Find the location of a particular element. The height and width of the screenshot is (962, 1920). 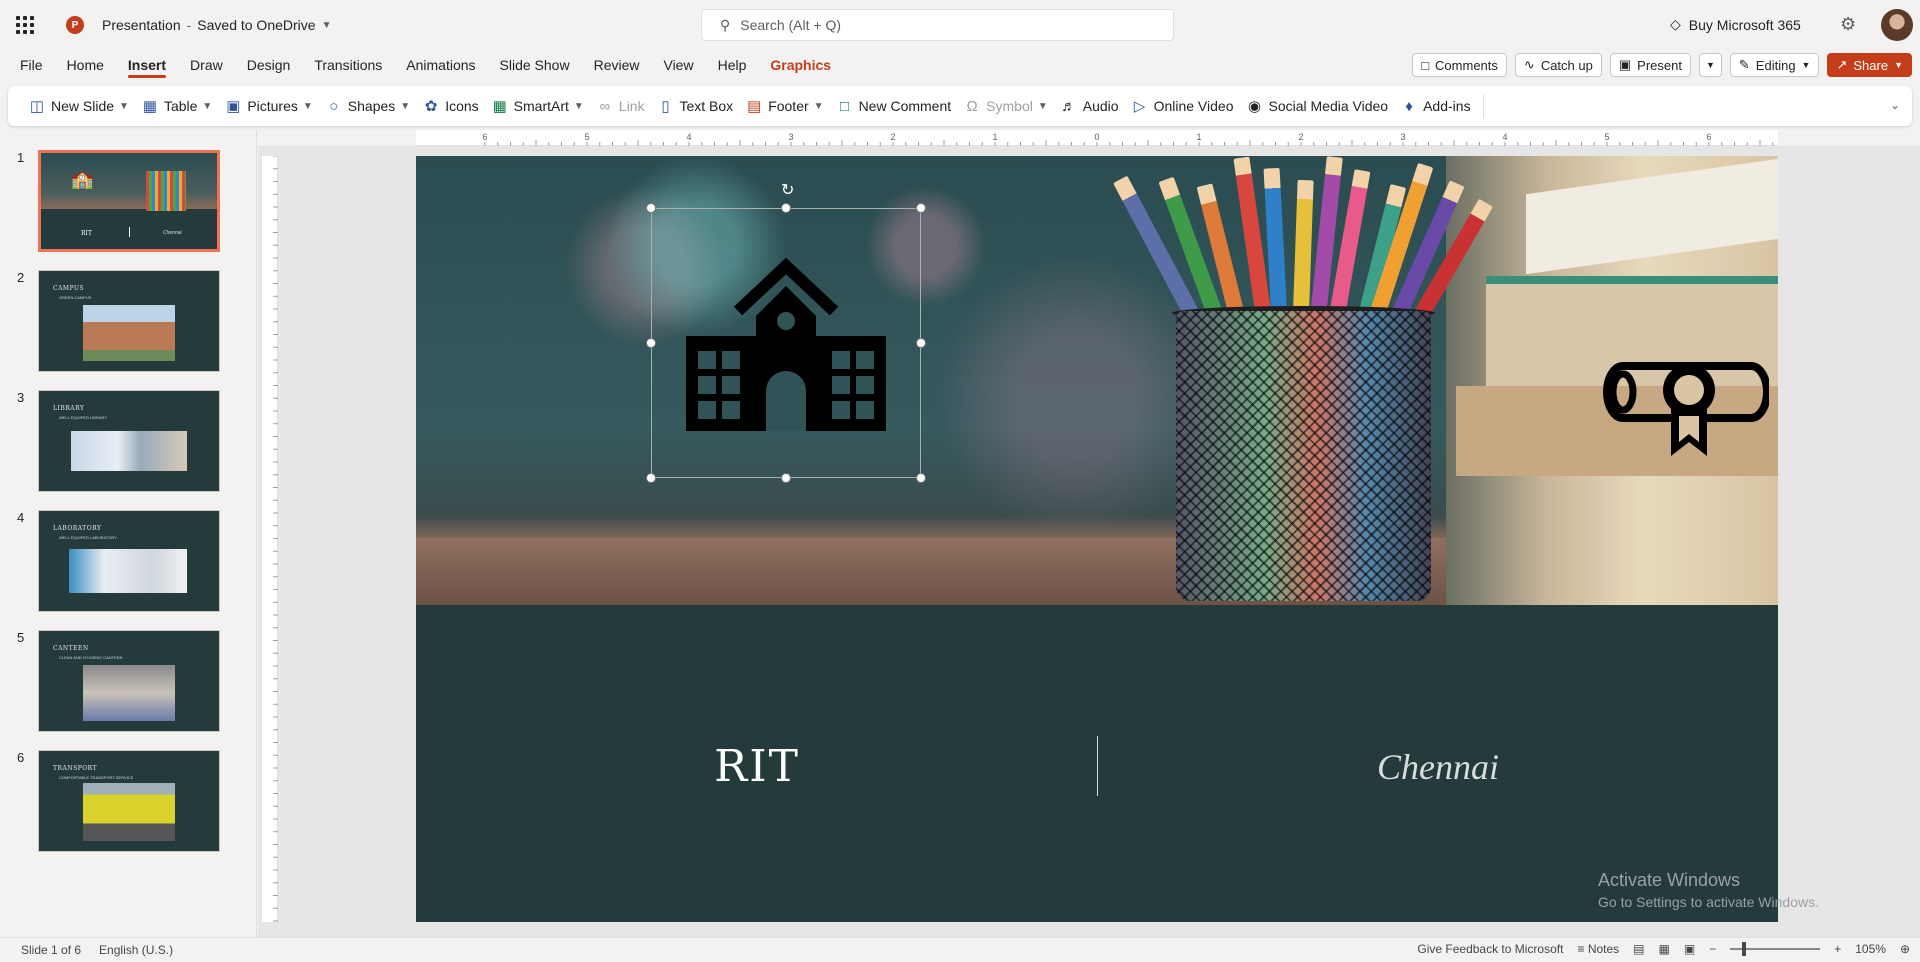

tab-design: Design is located at coordinates (269, 65).